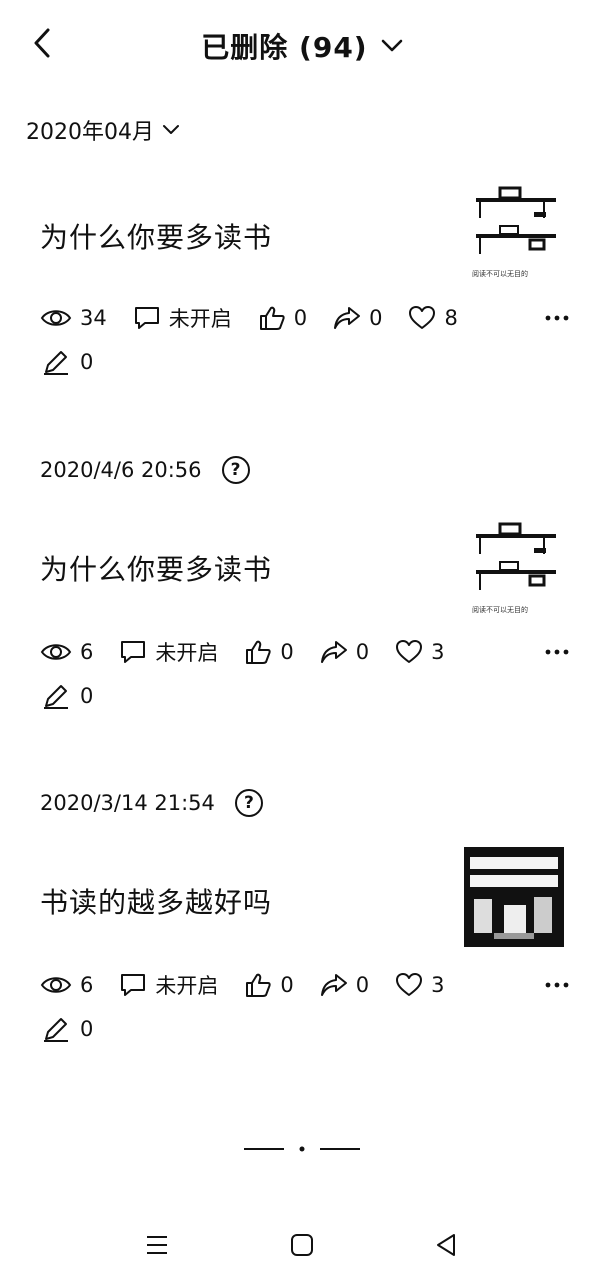  I want to click on post-thumbnail, so click(514, 897).